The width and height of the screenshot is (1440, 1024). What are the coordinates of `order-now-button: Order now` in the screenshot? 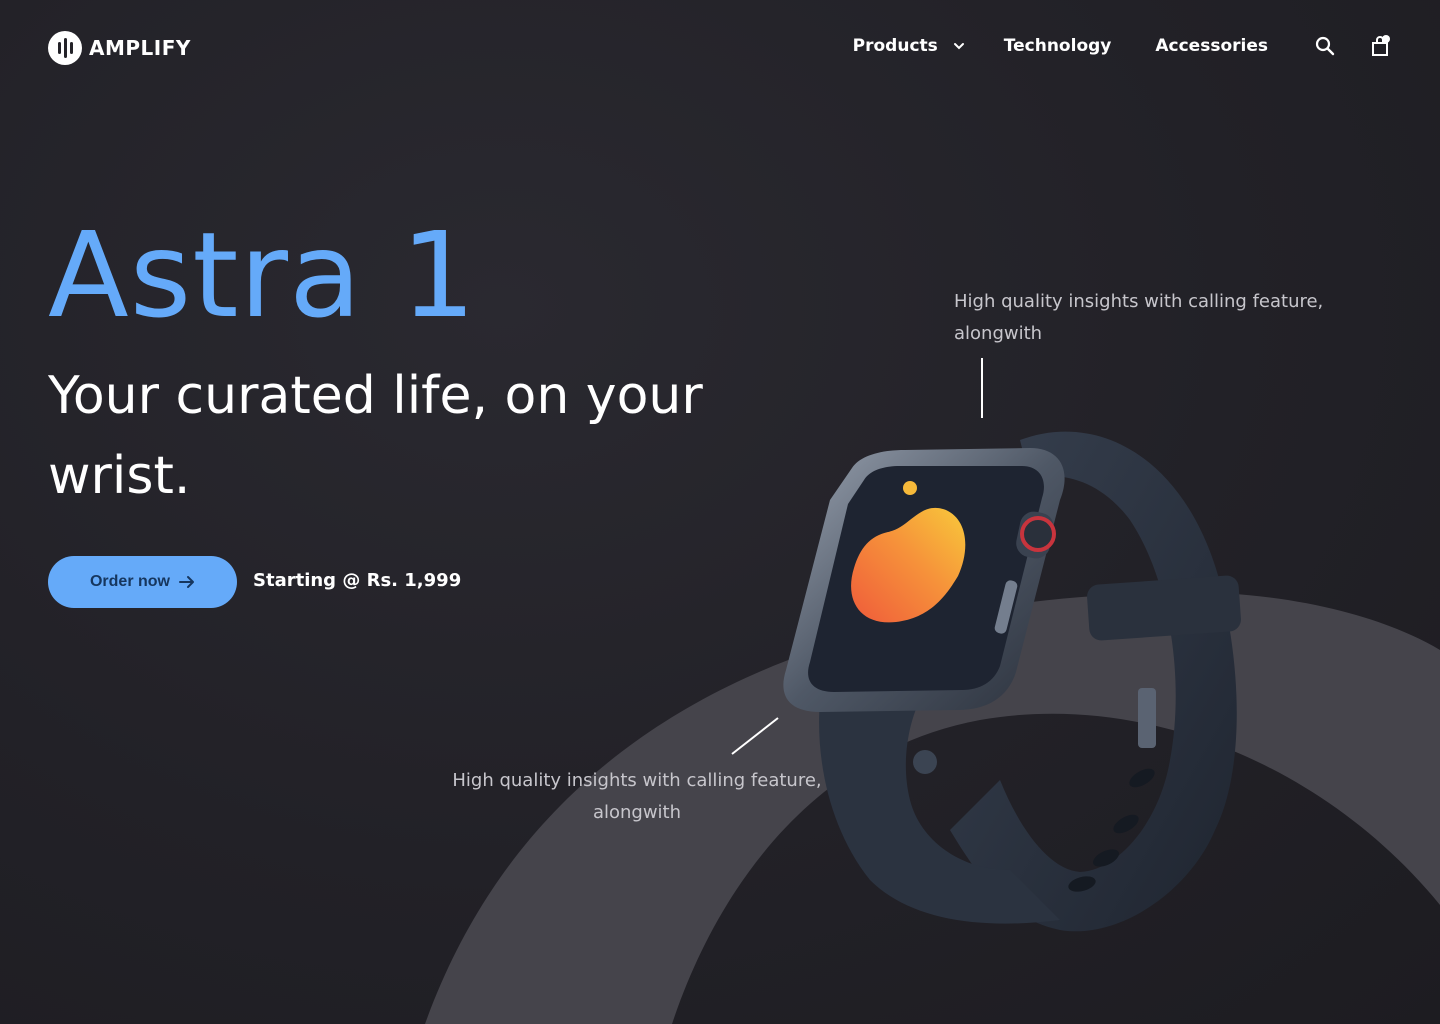 It's located at (142, 582).